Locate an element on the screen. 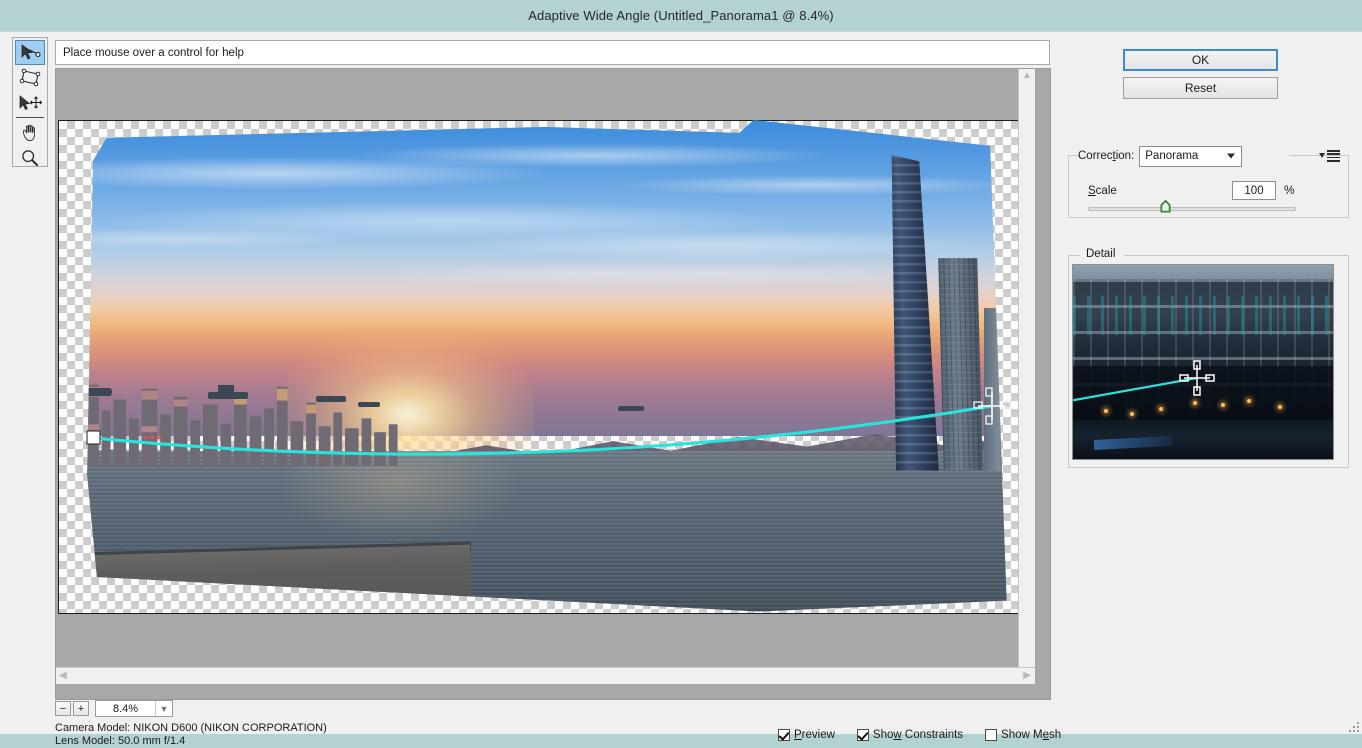  show-mesh-checkbox: Show Mesh is located at coordinates (1023, 735).